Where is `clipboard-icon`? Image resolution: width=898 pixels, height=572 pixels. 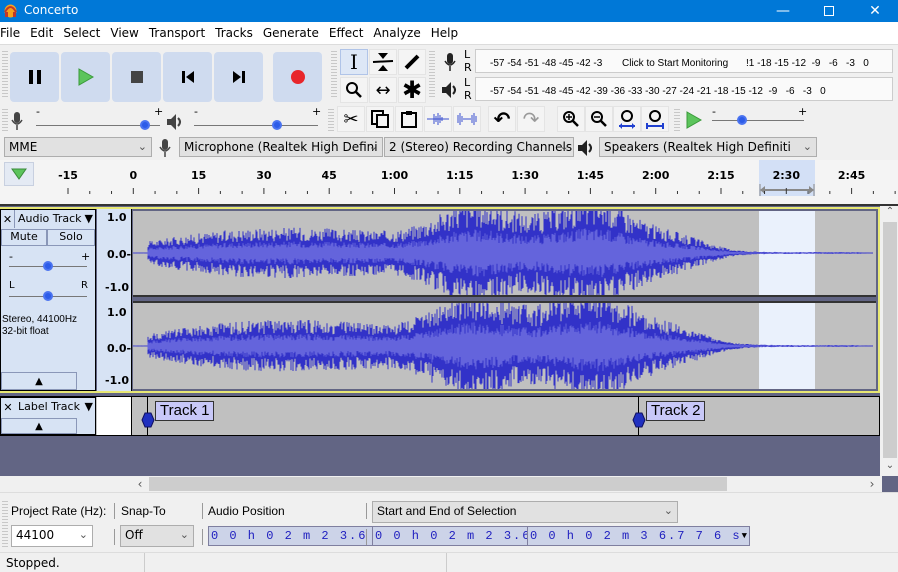
clipboard-icon is located at coordinates (409, 119).